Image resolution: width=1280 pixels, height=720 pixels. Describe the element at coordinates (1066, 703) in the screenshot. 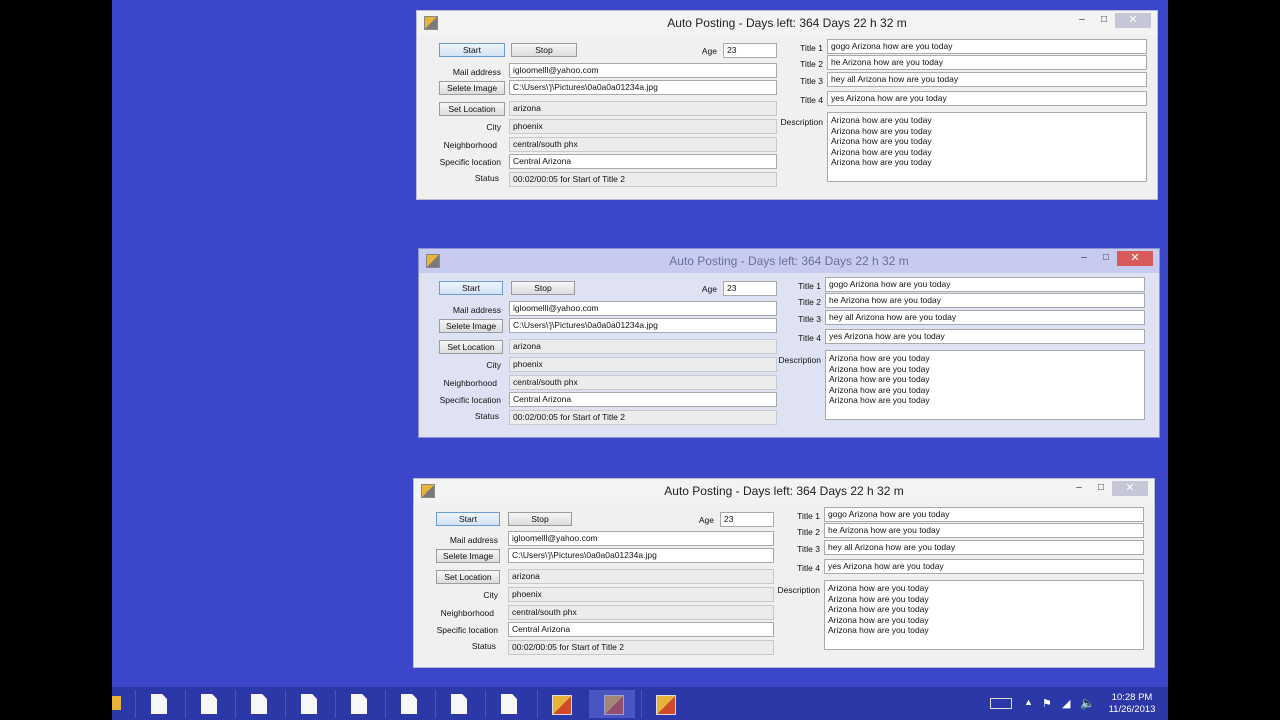

I see `network-icon: ◢` at that location.